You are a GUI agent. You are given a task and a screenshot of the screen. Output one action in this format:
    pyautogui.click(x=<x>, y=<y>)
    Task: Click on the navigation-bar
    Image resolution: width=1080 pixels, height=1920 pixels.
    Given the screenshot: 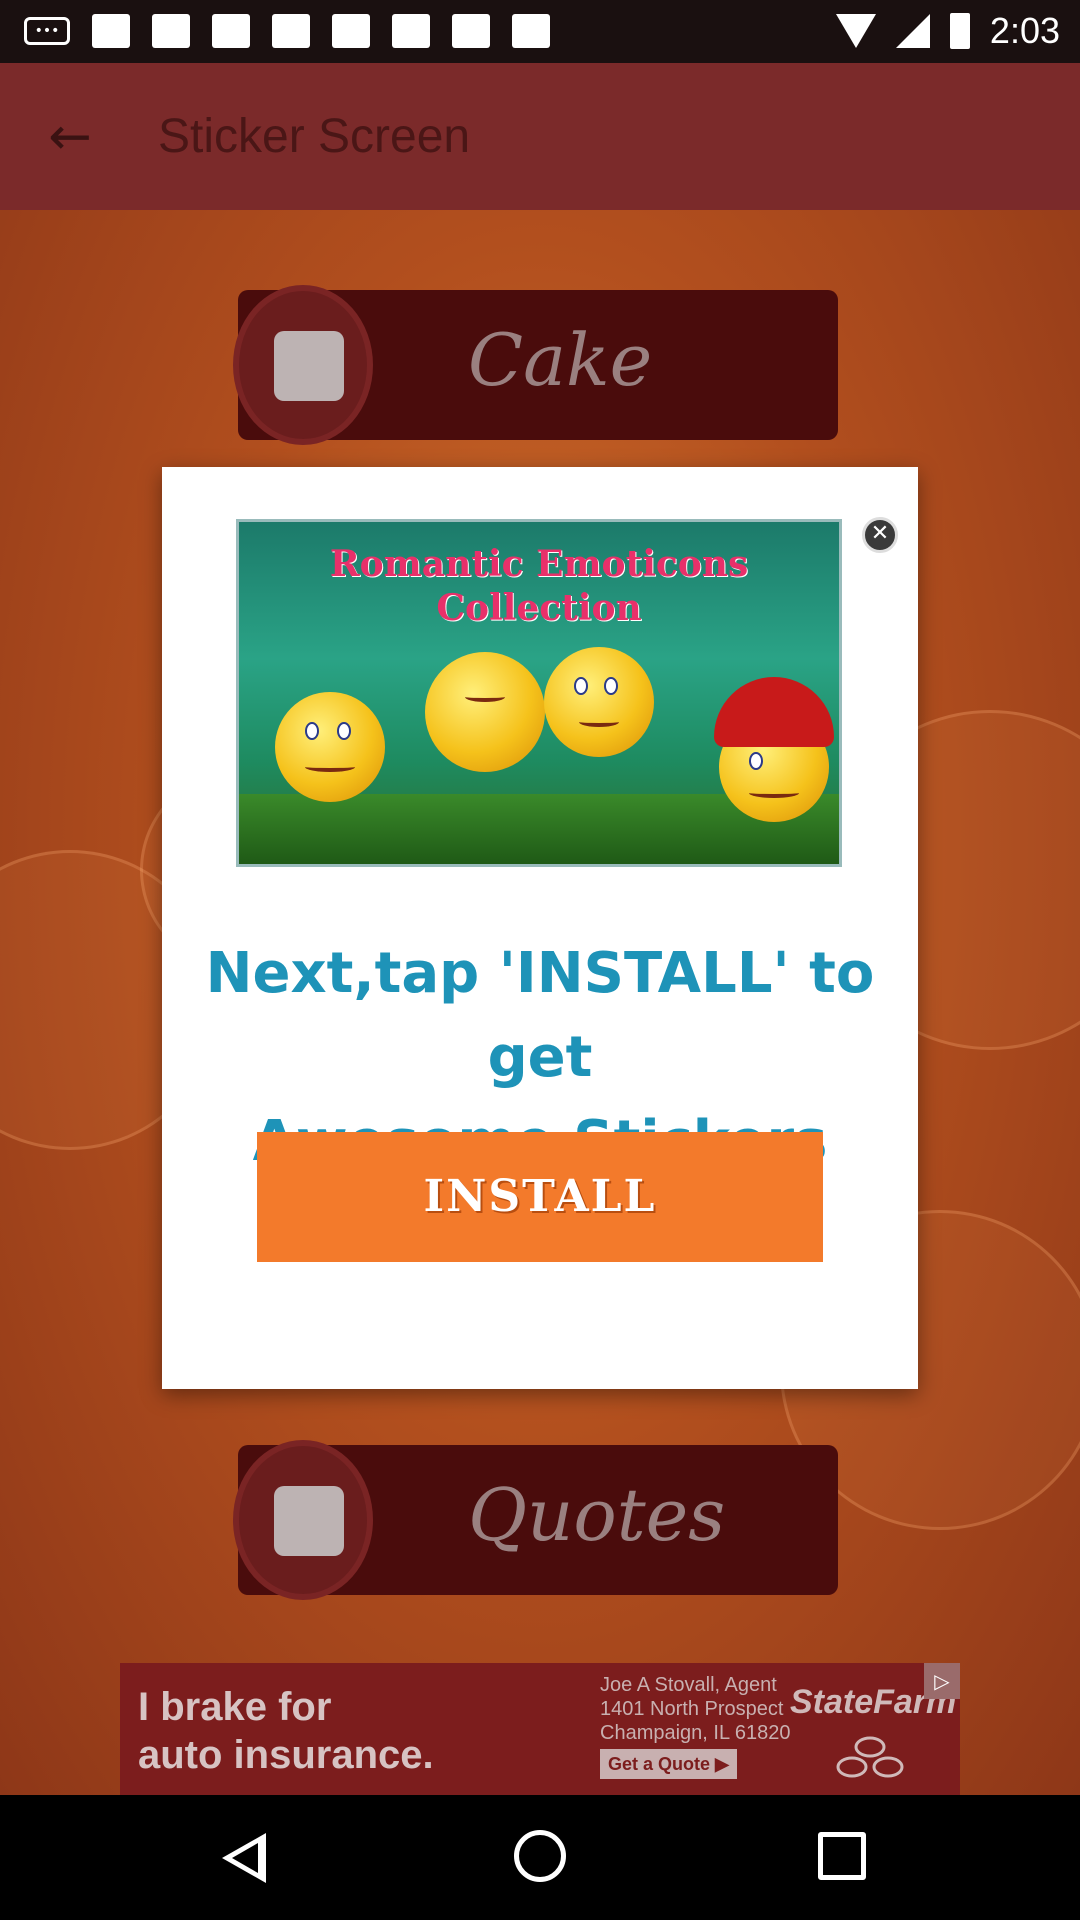 What is the action you would take?
    pyautogui.click(x=540, y=1857)
    